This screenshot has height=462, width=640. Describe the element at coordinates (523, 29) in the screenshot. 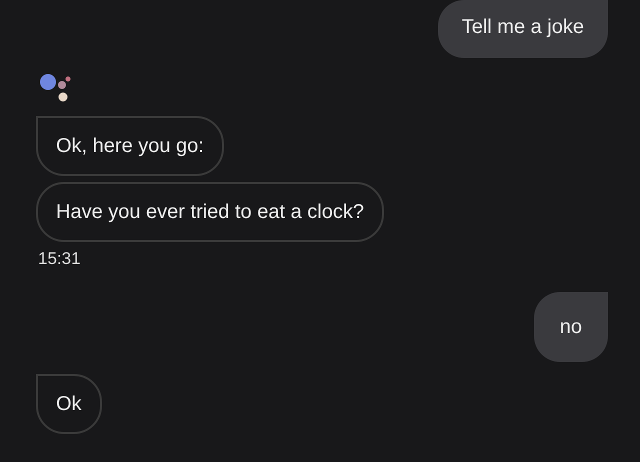

I see `user-message-bubble: Tell me a joke` at that location.